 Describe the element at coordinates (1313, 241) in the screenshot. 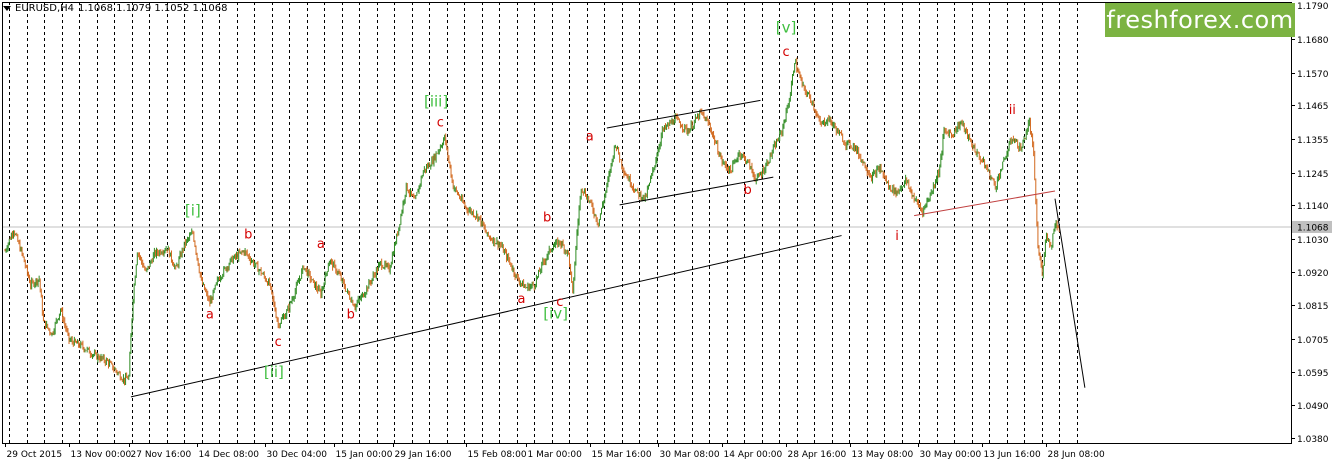

I see `y-tick-label: 1.1030` at that location.